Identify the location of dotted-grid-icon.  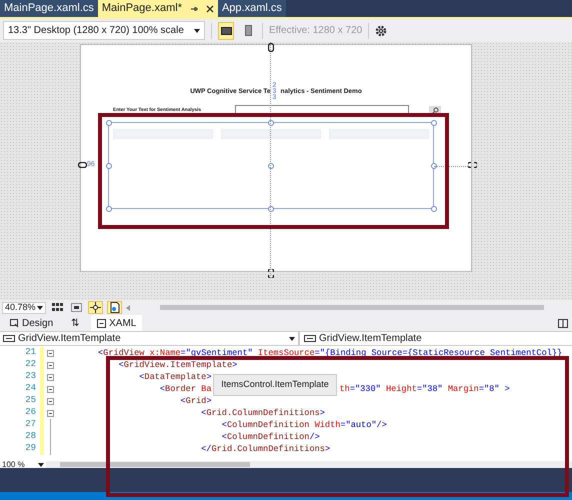
(76, 307).